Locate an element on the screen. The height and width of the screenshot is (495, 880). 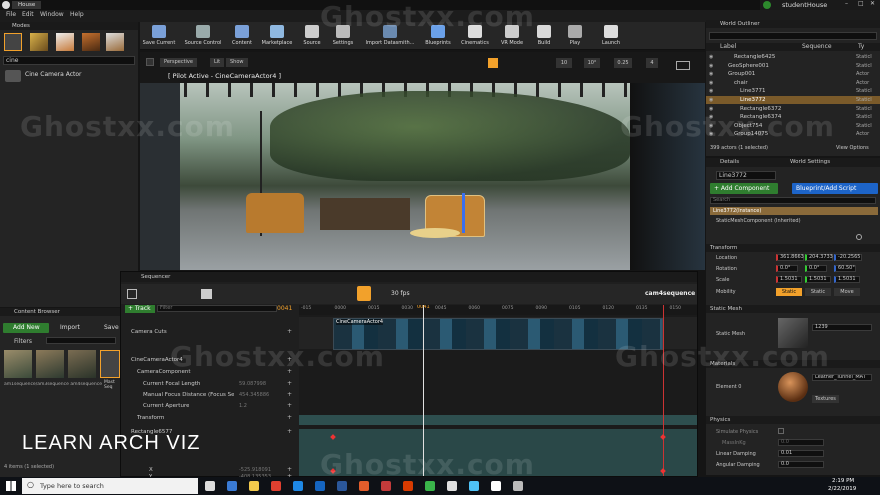
end-marker is located at coordinates (663, 390).